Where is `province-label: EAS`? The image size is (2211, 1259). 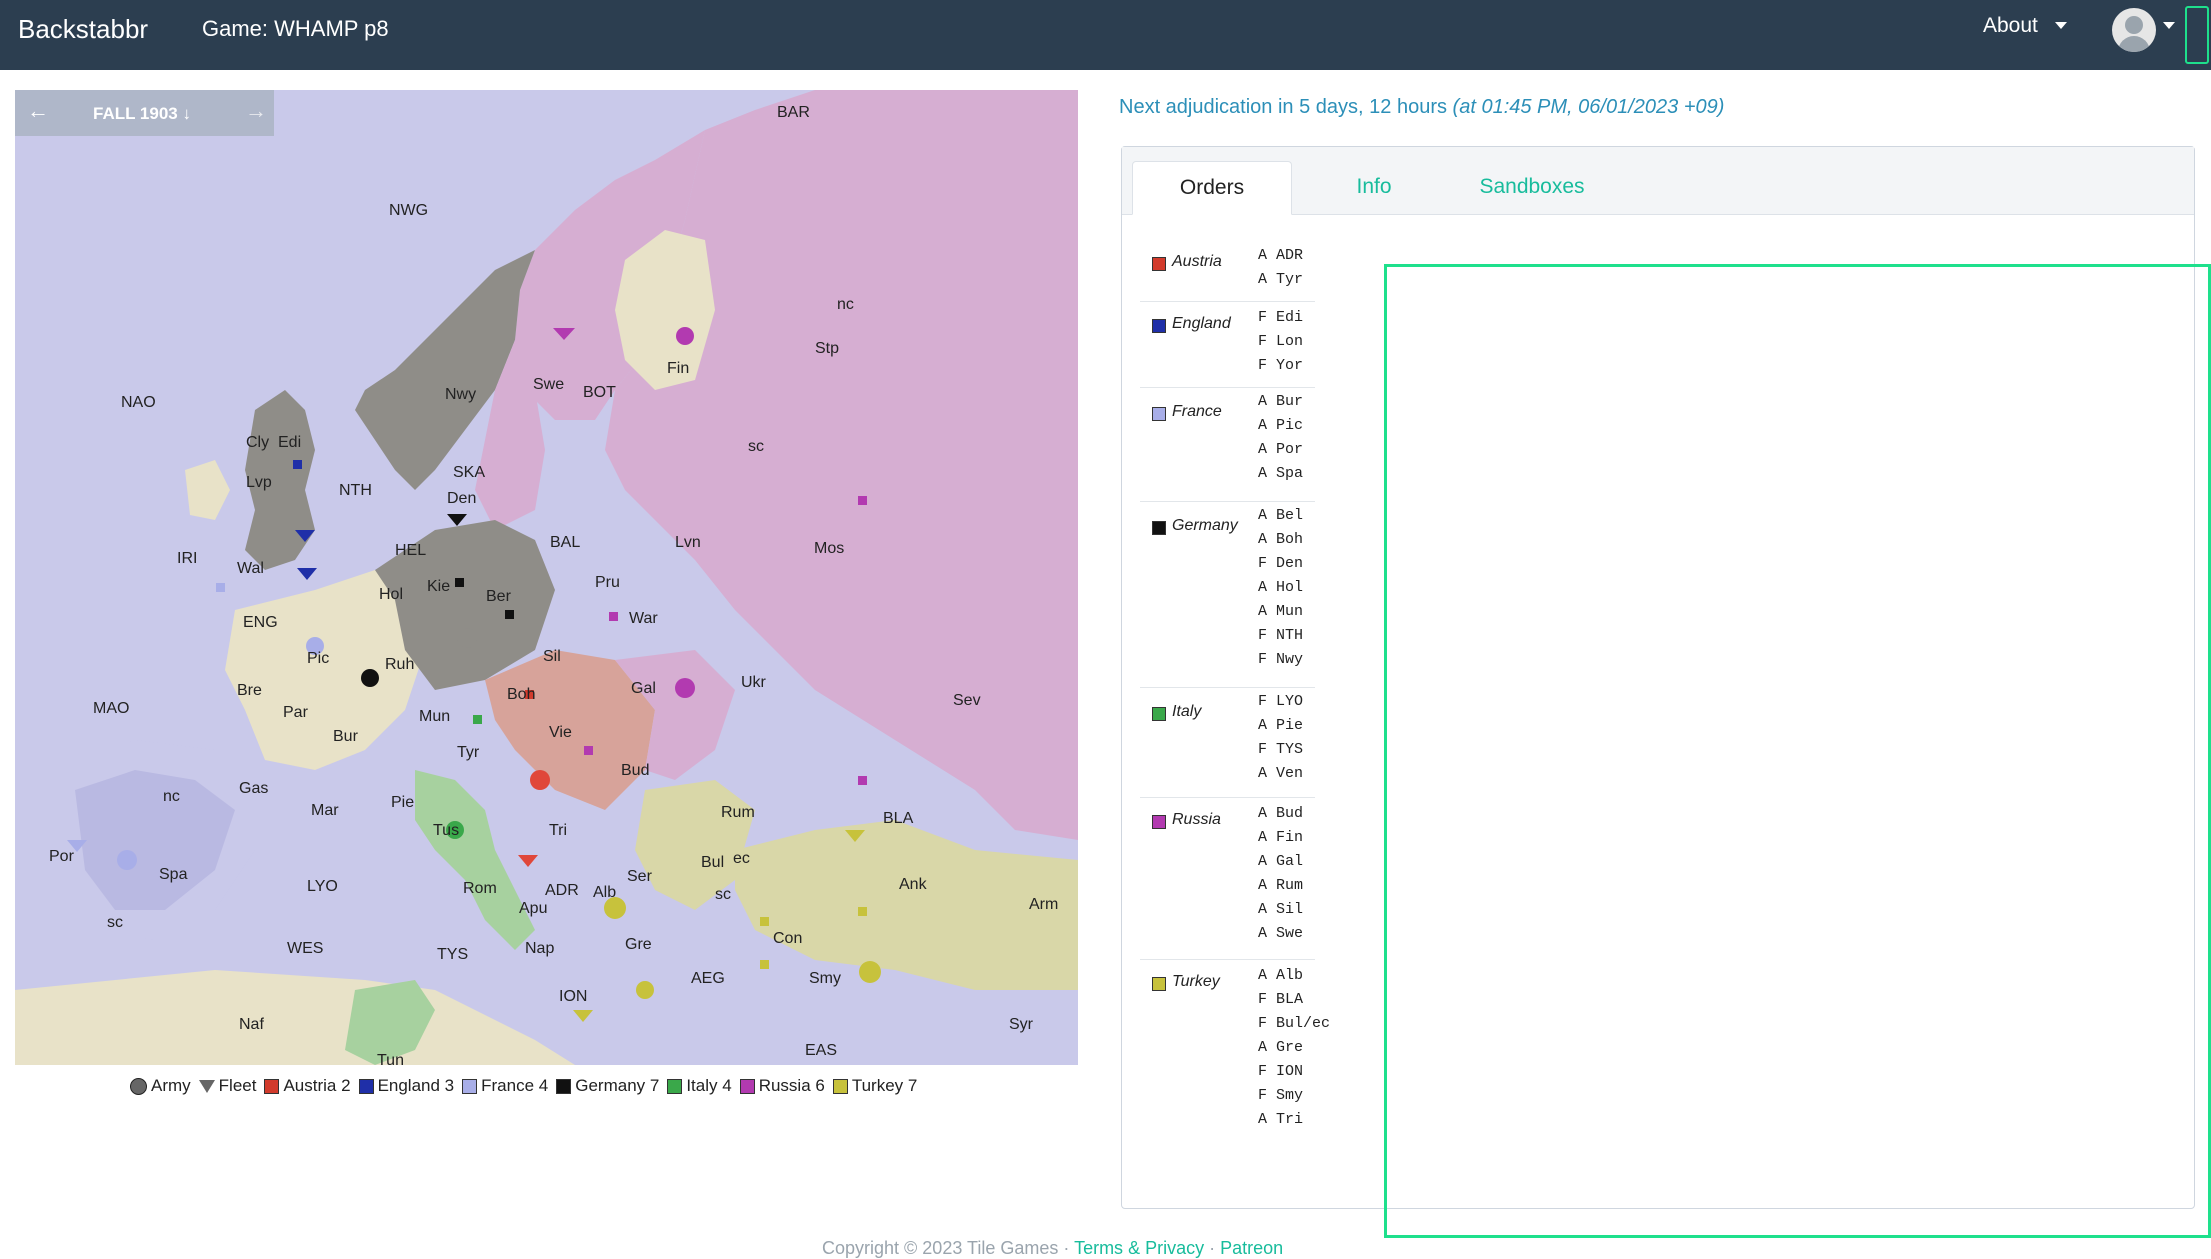
province-label: EAS is located at coordinates (821, 1051).